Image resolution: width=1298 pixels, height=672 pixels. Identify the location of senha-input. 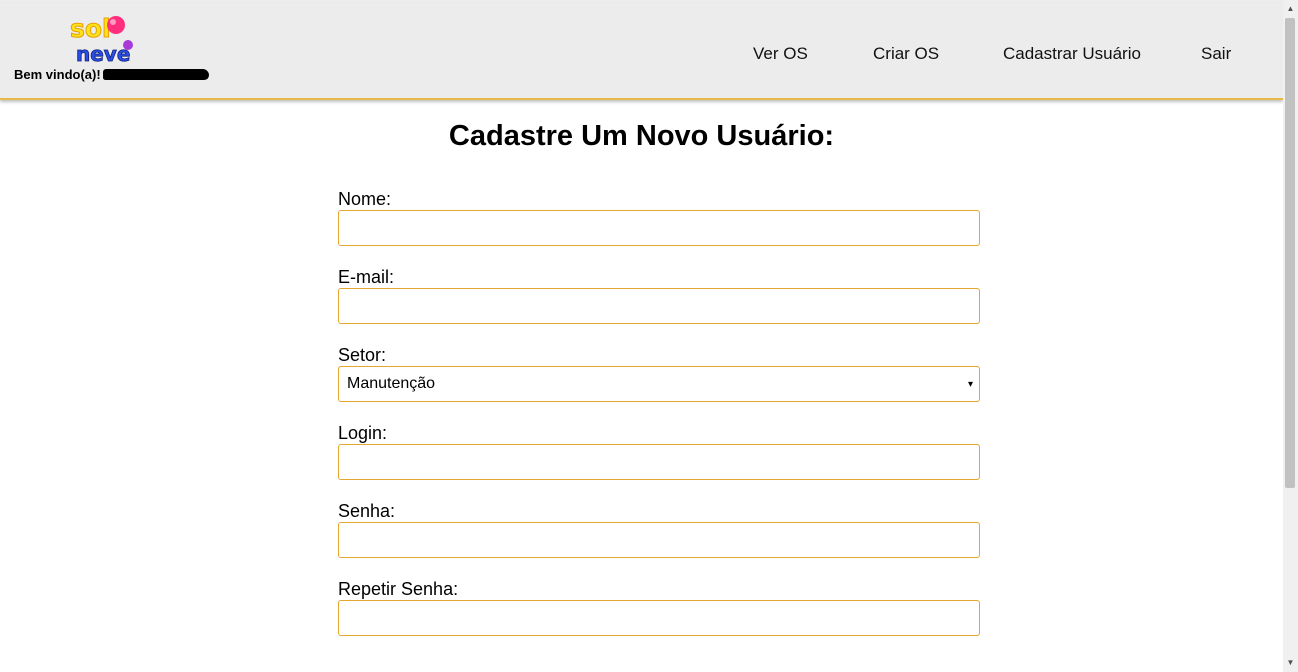
(659, 540).